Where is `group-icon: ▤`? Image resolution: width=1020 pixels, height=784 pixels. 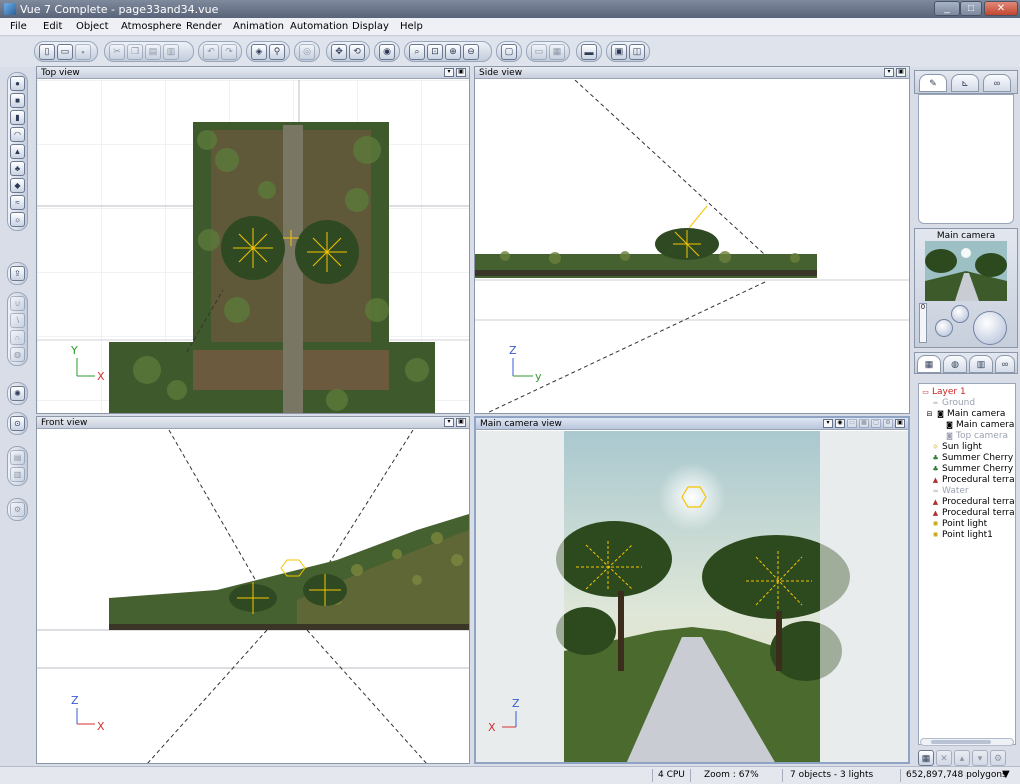
group-icon: ▤ is located at coordinates (17, 457).